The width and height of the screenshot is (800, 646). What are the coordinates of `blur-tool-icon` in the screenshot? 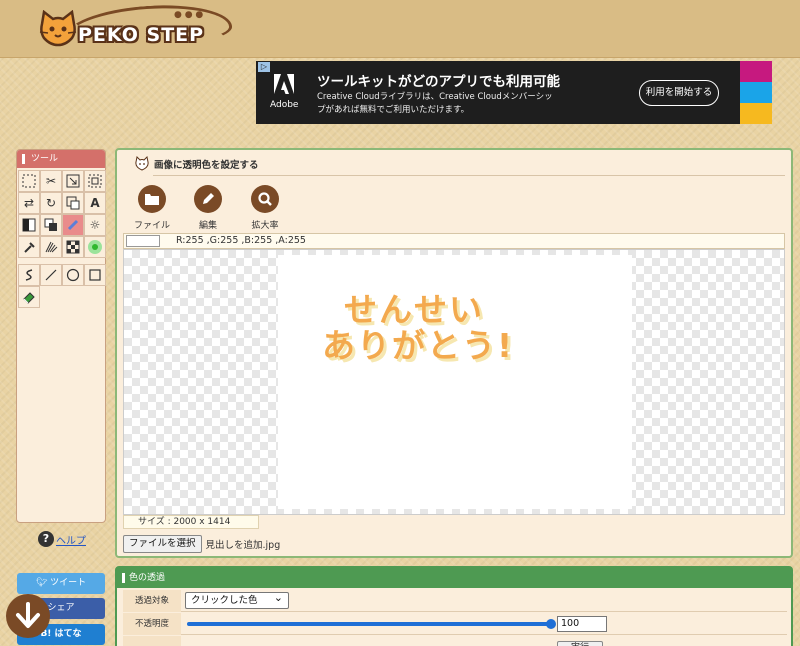 It's located at (51, 247).